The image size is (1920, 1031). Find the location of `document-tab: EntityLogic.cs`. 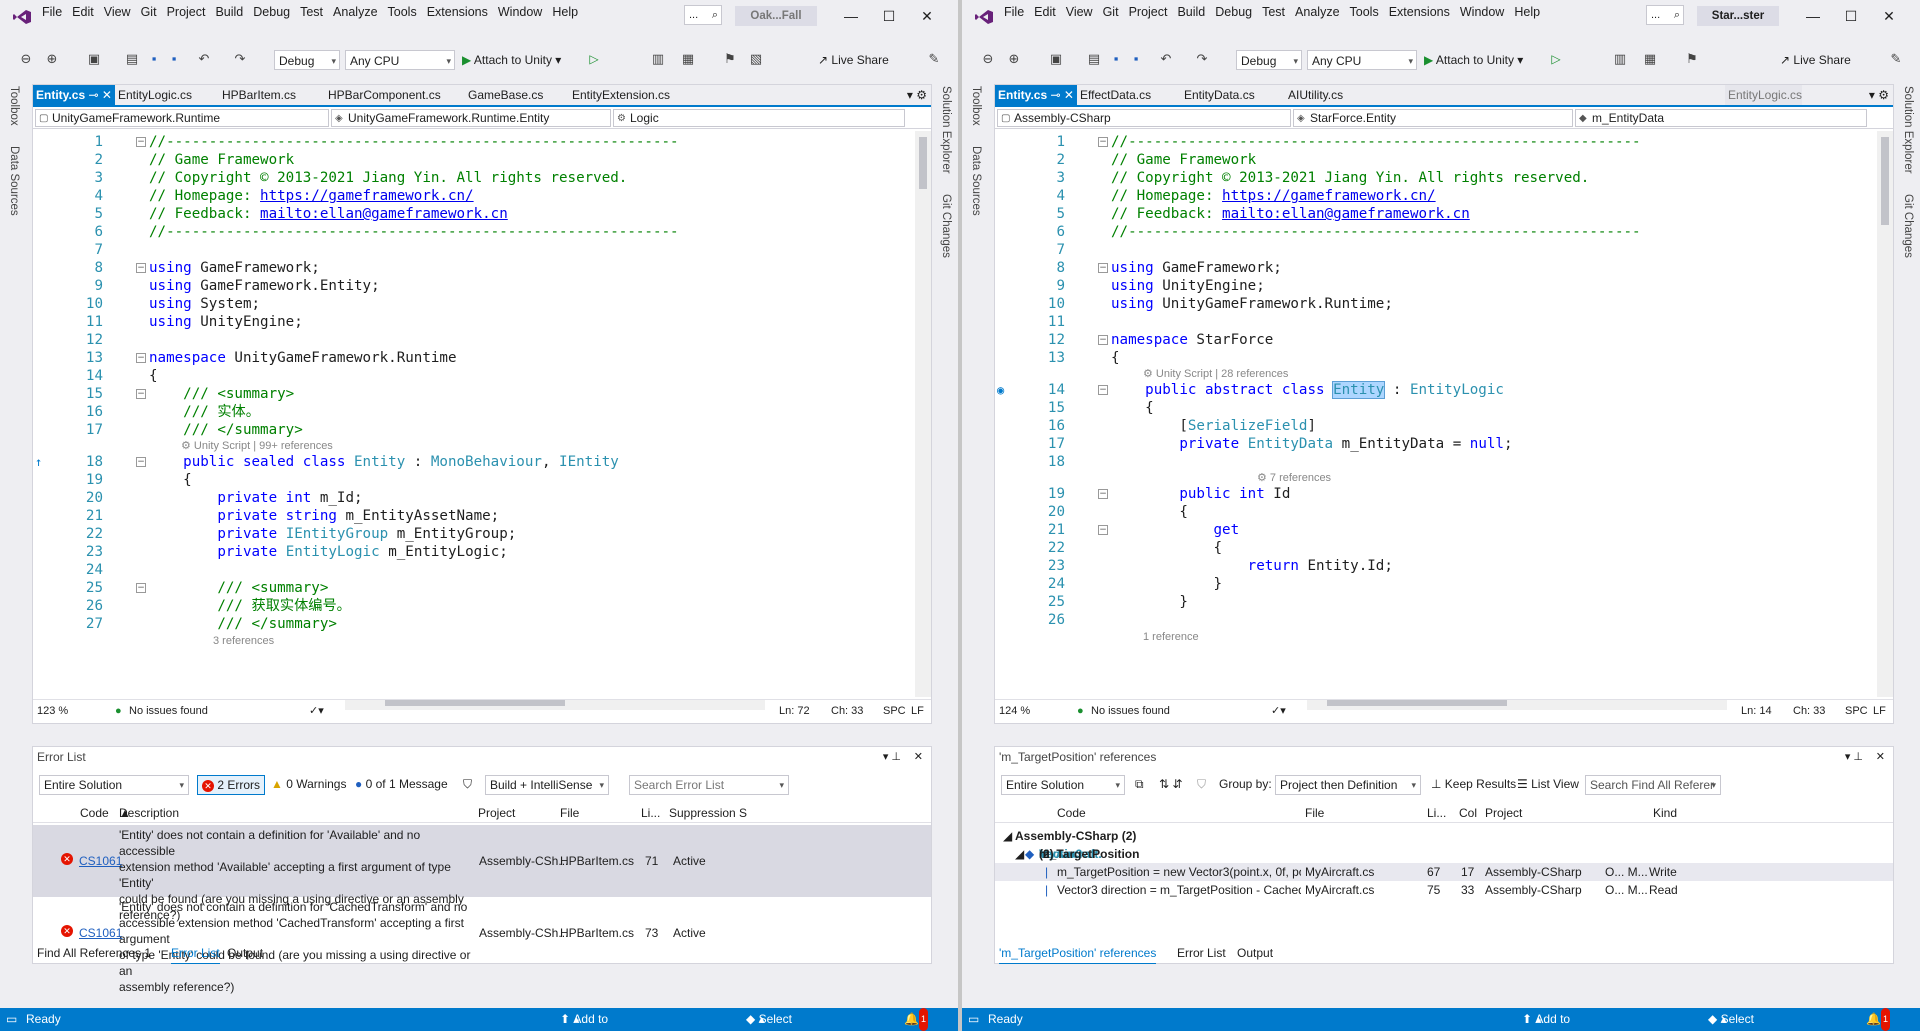

document-tab: EntityLogic.cs is located at coordinates (167, 95).